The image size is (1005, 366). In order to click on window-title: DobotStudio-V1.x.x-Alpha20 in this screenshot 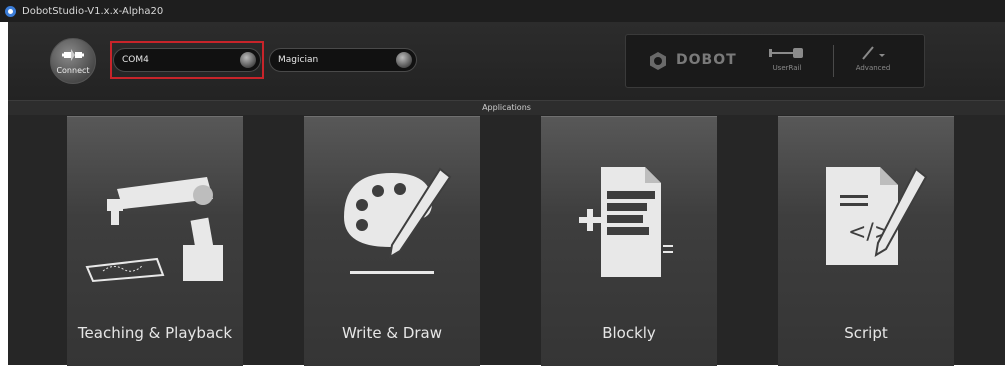, I will do `click(93, 11)`.